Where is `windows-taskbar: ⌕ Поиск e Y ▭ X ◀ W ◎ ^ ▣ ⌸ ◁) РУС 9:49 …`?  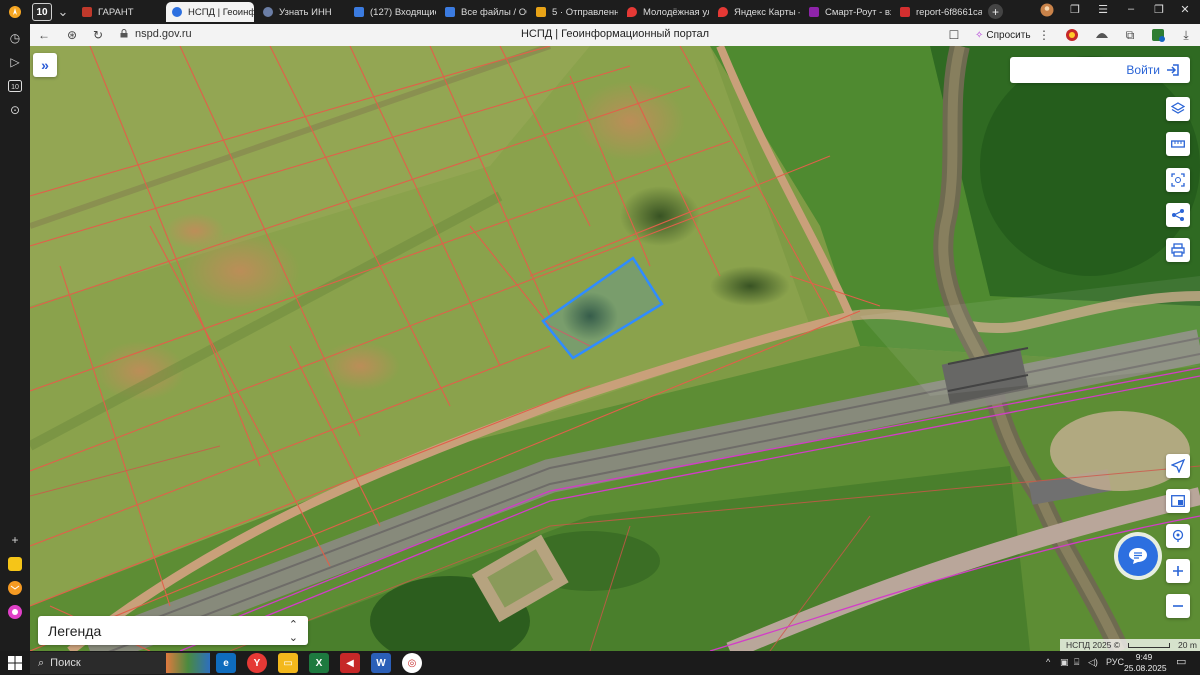
windows-taskbar: ⌕ Поиск e Y ▭ X ◀ W ◎ ^ ▣ ⌸ ◁) РУС 9:49 … is located at coordinates (600, 663).